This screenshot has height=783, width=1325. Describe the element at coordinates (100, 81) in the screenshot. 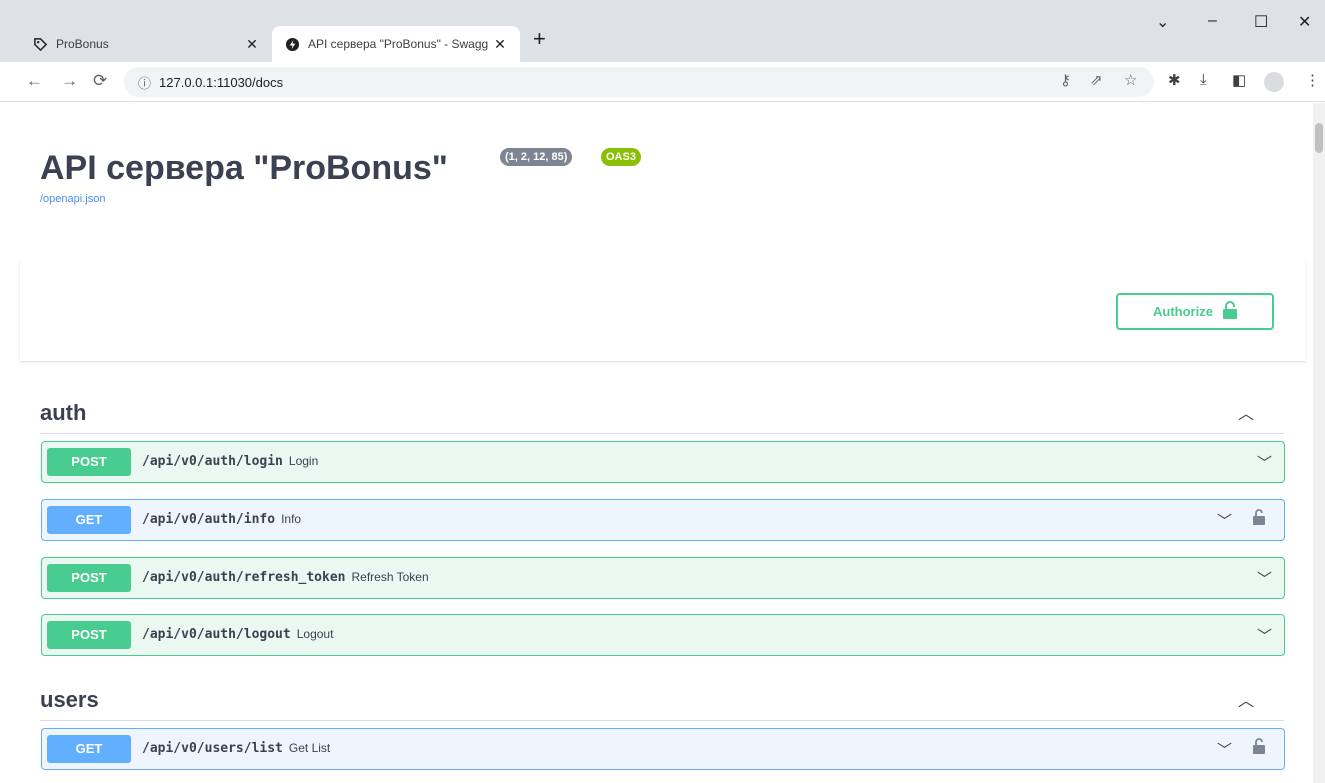

I see `reload-icon: ⟳` at that location.